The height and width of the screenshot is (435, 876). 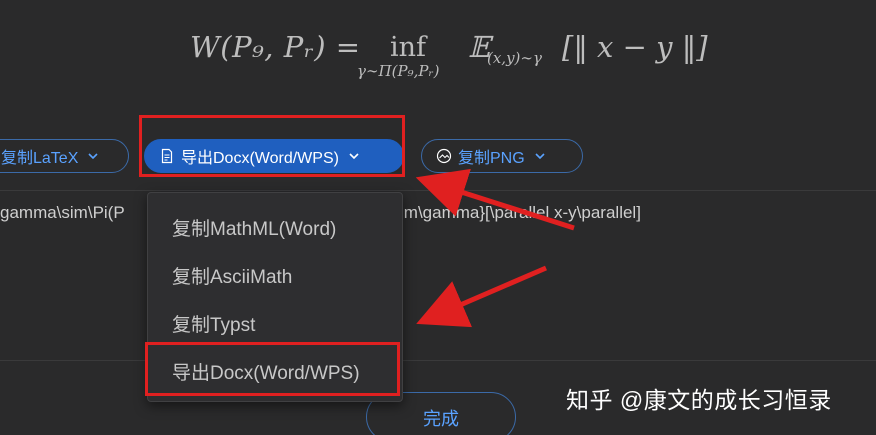 What do you see at coordinates (167, 156) in the screenshot?
I see `document-icon` at bounding box center [167, 156].